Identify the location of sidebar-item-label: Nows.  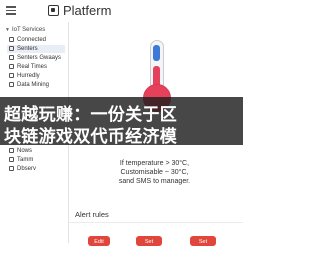
(25, 151).